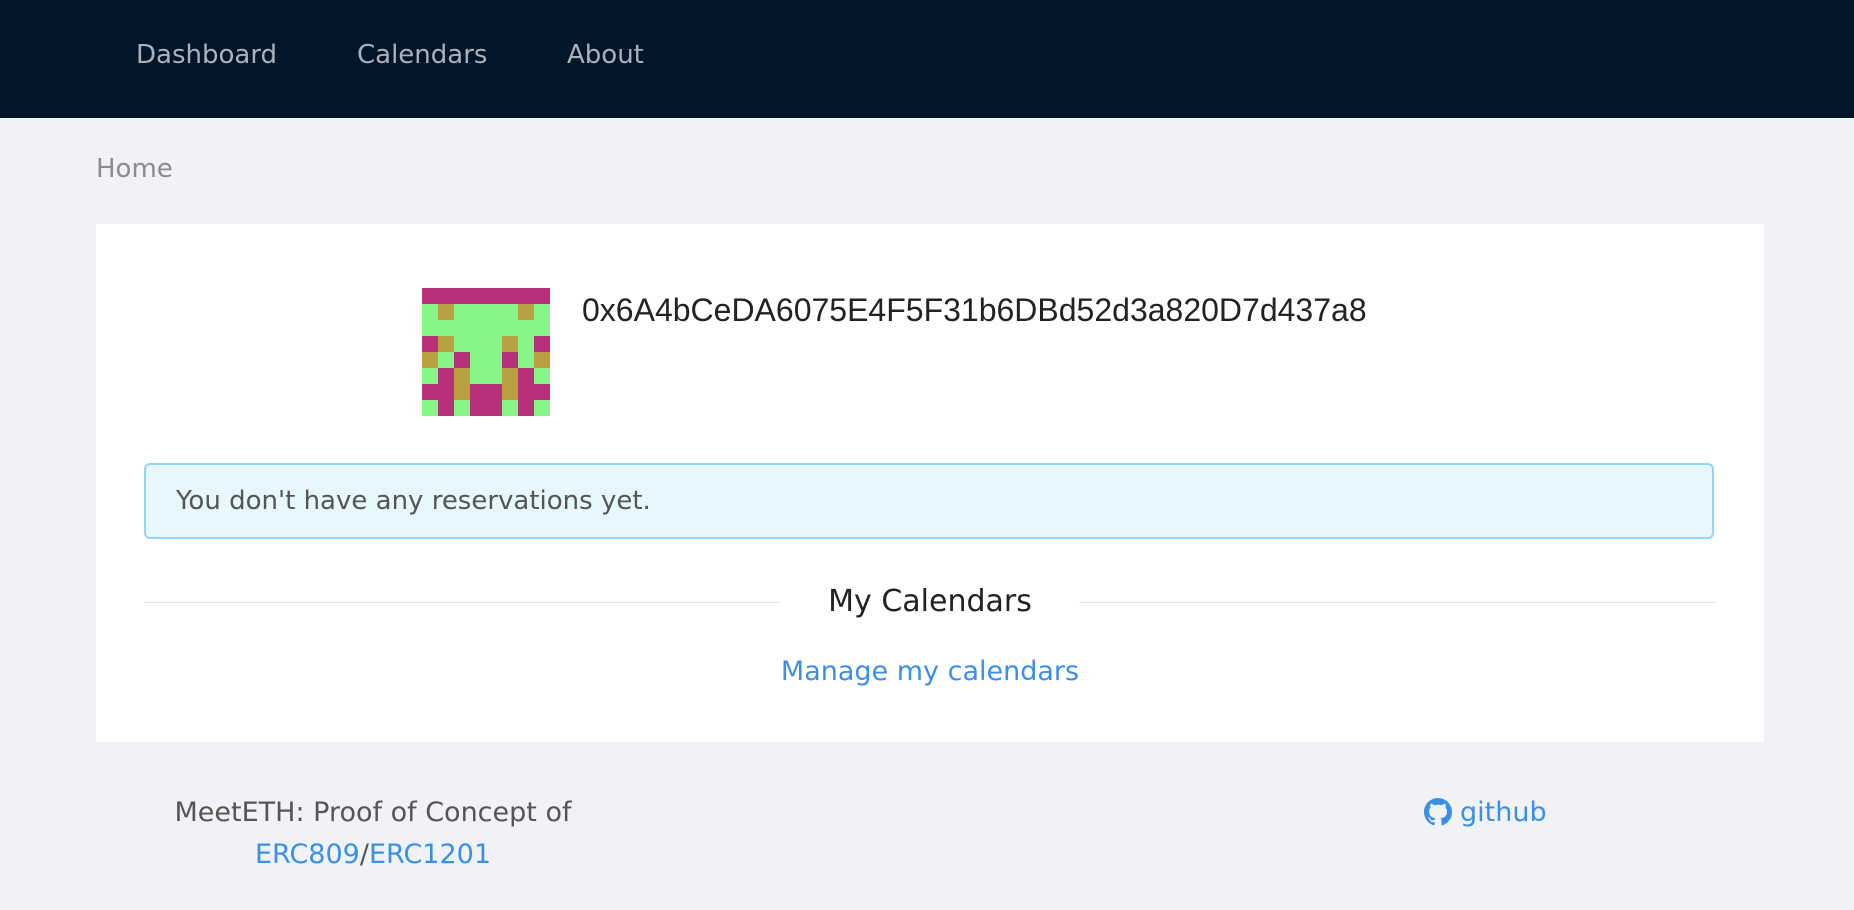 The height and width of the screenshot is (910, 1854). I want to click on github-link: github, so click(1485, 813).